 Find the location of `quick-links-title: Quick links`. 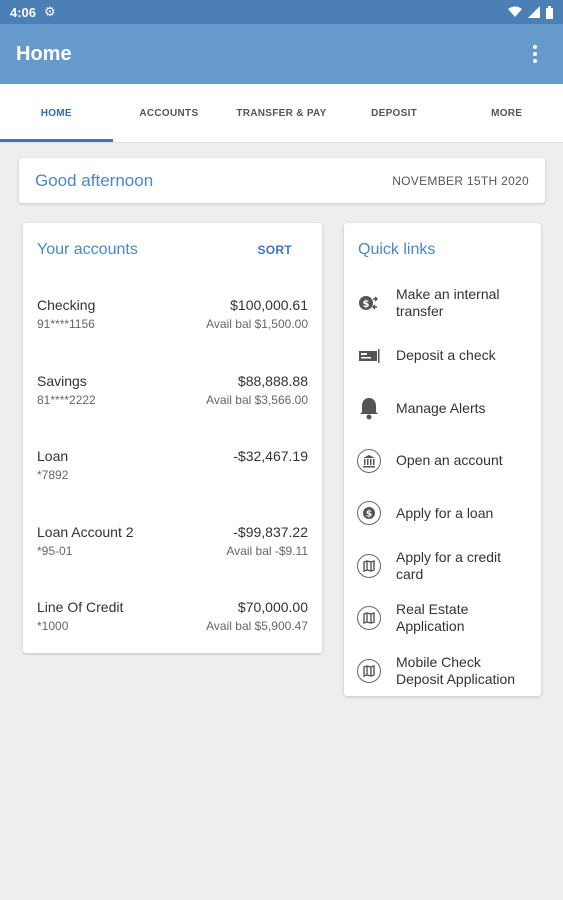

quick-links-title: Quick links is located at coordinates (397, 249).